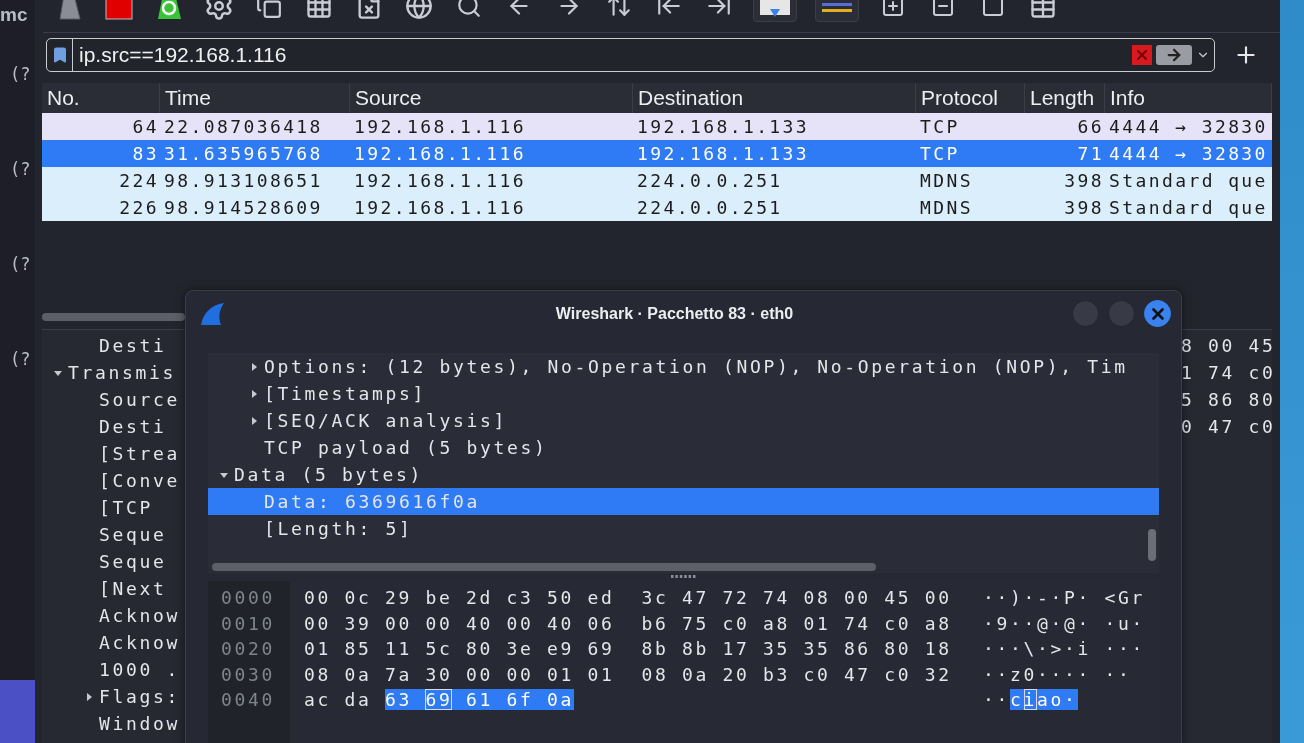 This screenshot has width=1304, height=743. Describe the element at coordinates (139, 181) in the screenshot. I see `table-cell-text: 224` at that location.